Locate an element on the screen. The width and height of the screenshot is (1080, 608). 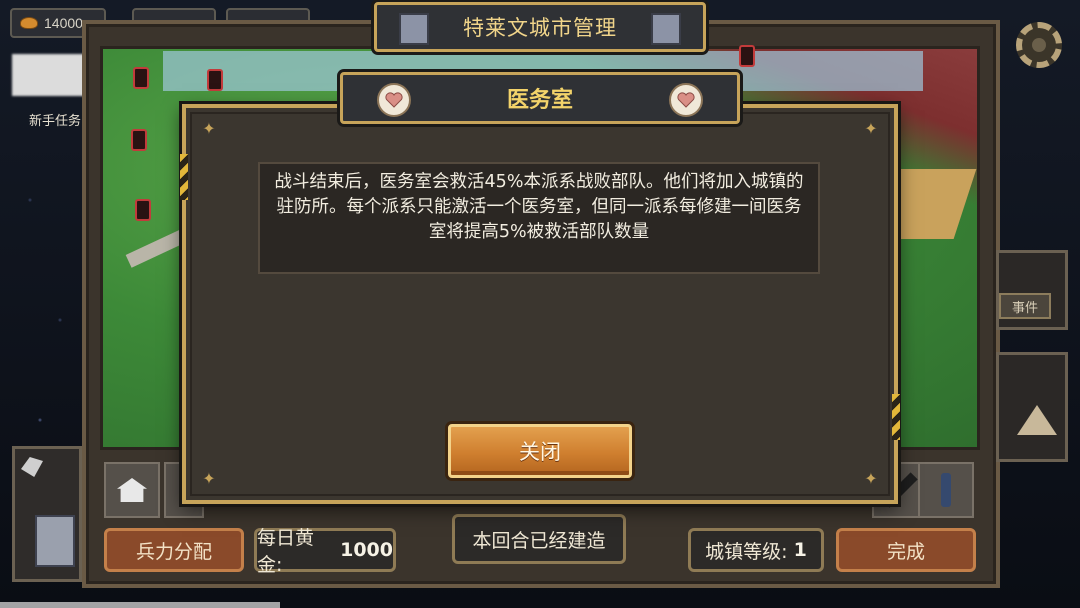
dialog-title-plate: 医务室 is located at coordinates (540, 98).